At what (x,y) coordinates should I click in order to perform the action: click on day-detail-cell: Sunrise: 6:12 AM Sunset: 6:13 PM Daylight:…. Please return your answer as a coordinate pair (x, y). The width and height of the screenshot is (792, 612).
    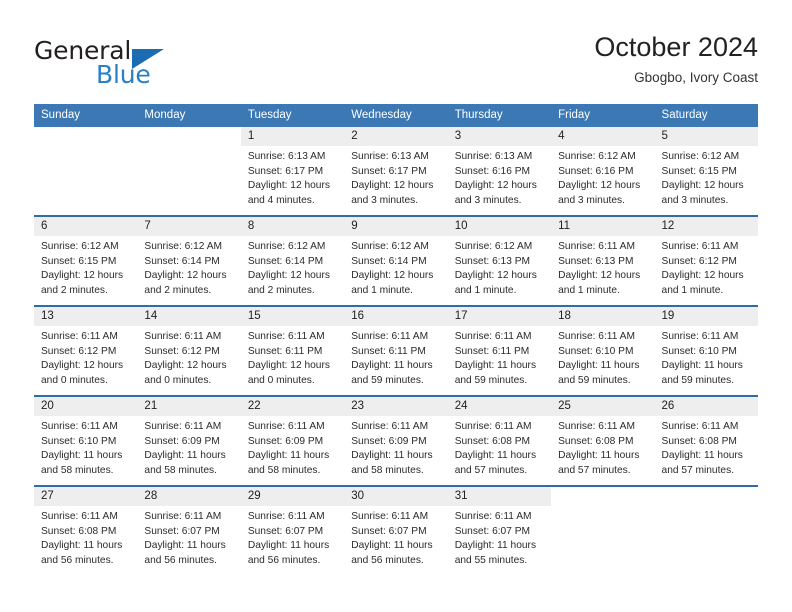
    Looking at the image, I should click on (499, 271).